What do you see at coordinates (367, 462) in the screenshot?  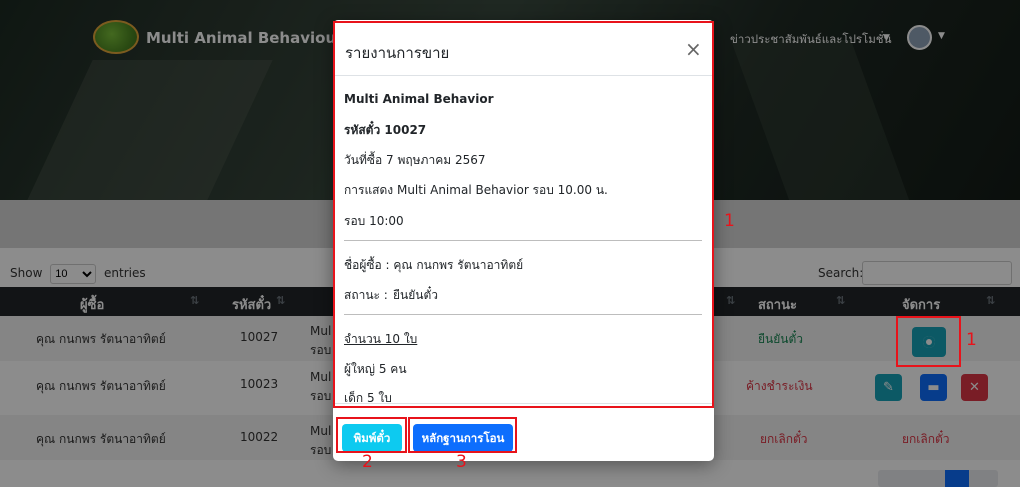 I see `annotation-label: 2` at bounding box center [367, 462].